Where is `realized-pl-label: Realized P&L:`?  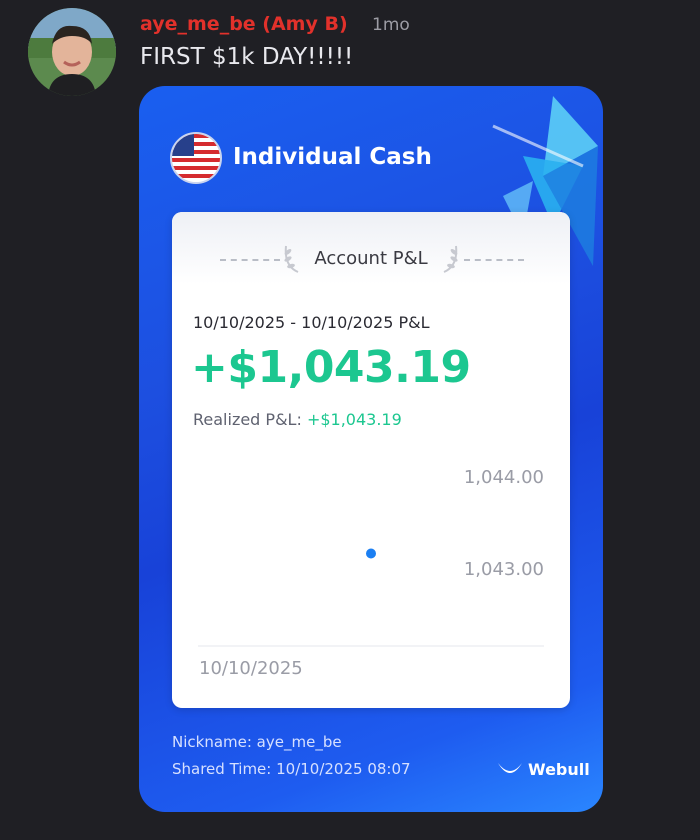
realized-pl-label: Realized P&L: is located at coordinates (250, 419).